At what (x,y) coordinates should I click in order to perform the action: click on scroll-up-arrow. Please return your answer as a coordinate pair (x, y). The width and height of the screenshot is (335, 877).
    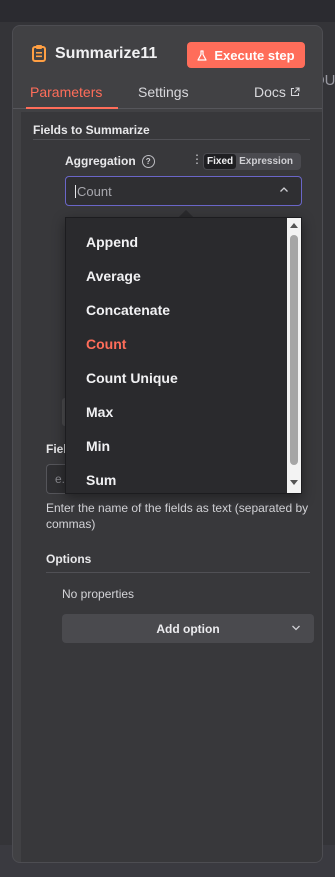
    Looking at the image, I should click on (294, 225).